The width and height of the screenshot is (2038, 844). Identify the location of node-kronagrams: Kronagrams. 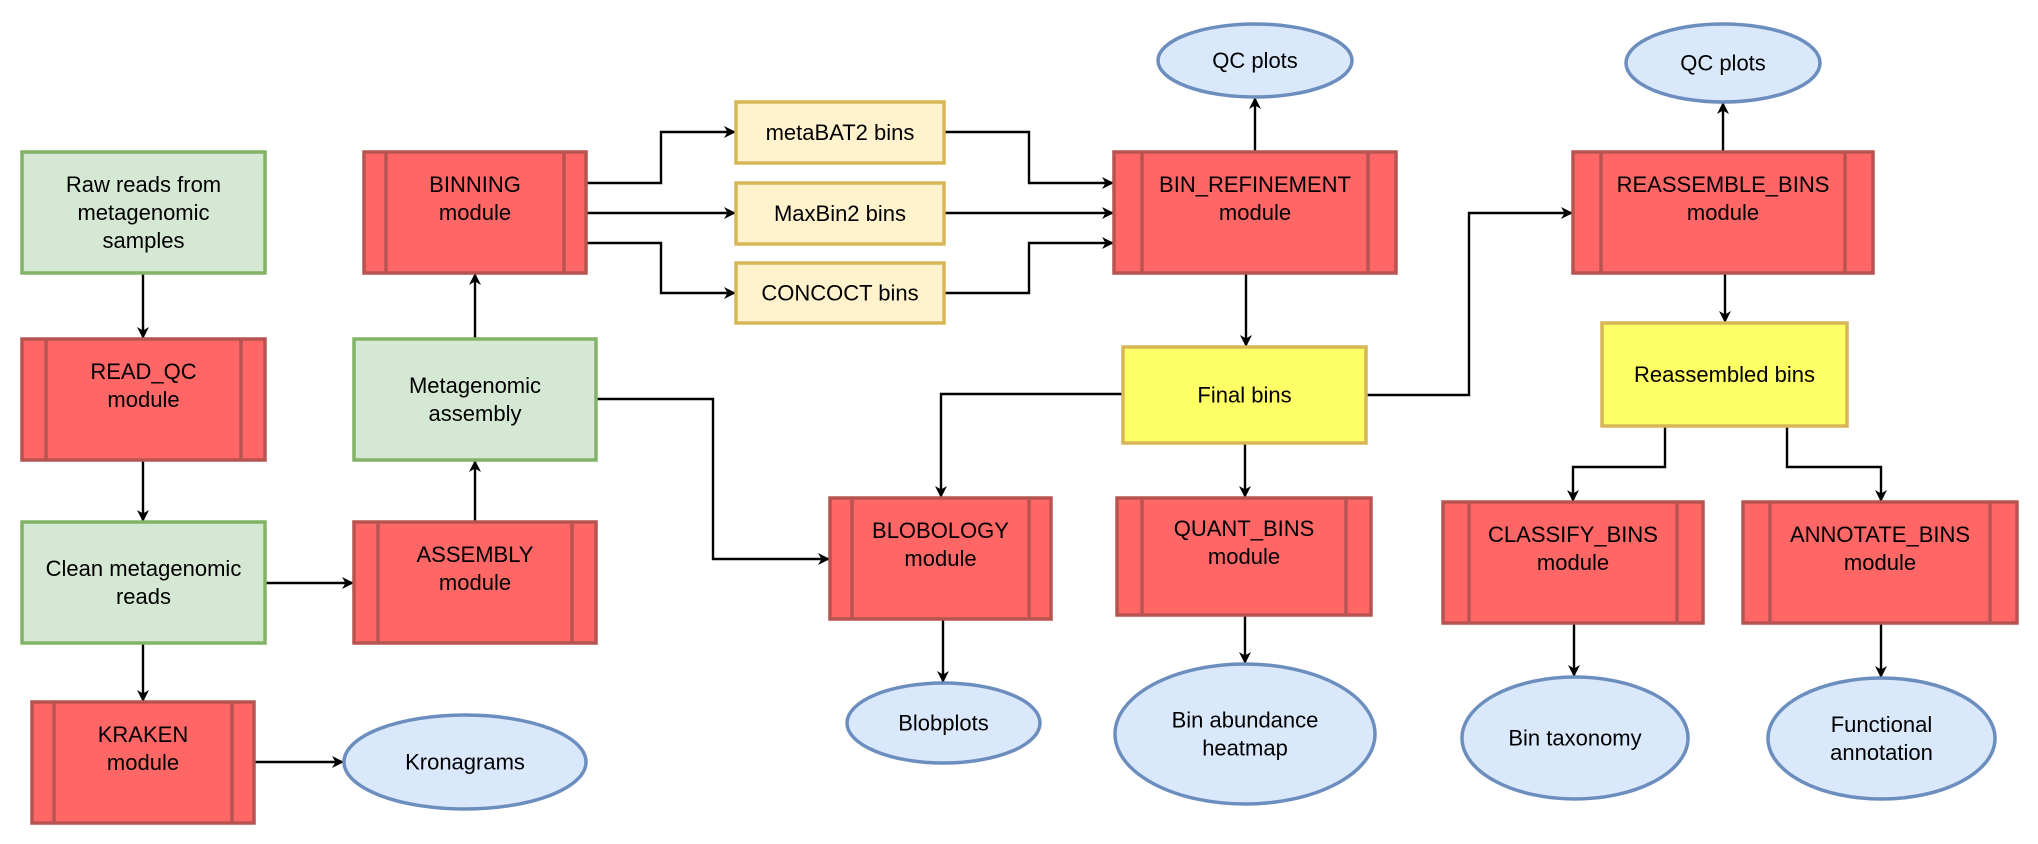
(465, 762).